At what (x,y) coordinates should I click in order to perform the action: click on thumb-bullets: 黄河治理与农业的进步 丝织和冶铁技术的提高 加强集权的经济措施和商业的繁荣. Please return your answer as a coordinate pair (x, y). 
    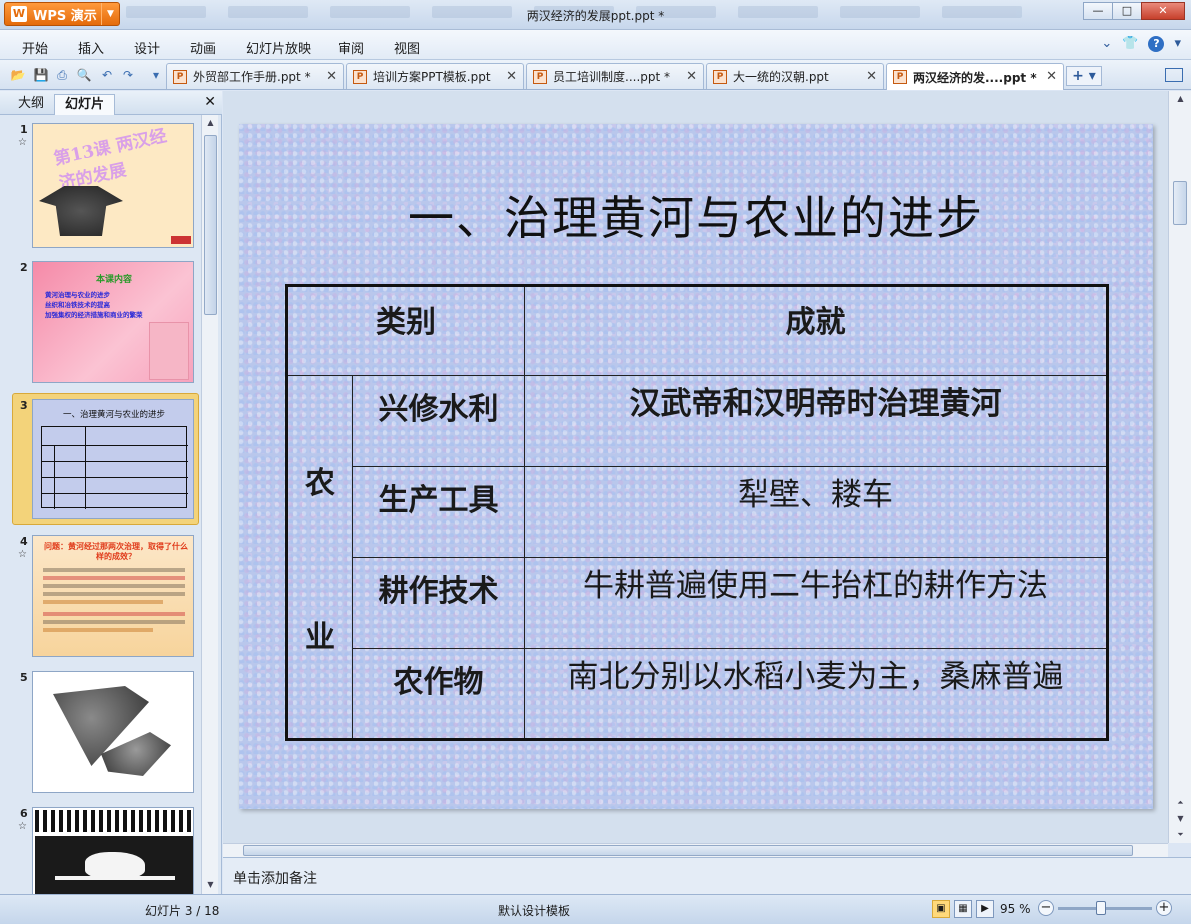
    Looking at the image, I should click on (94, 305).